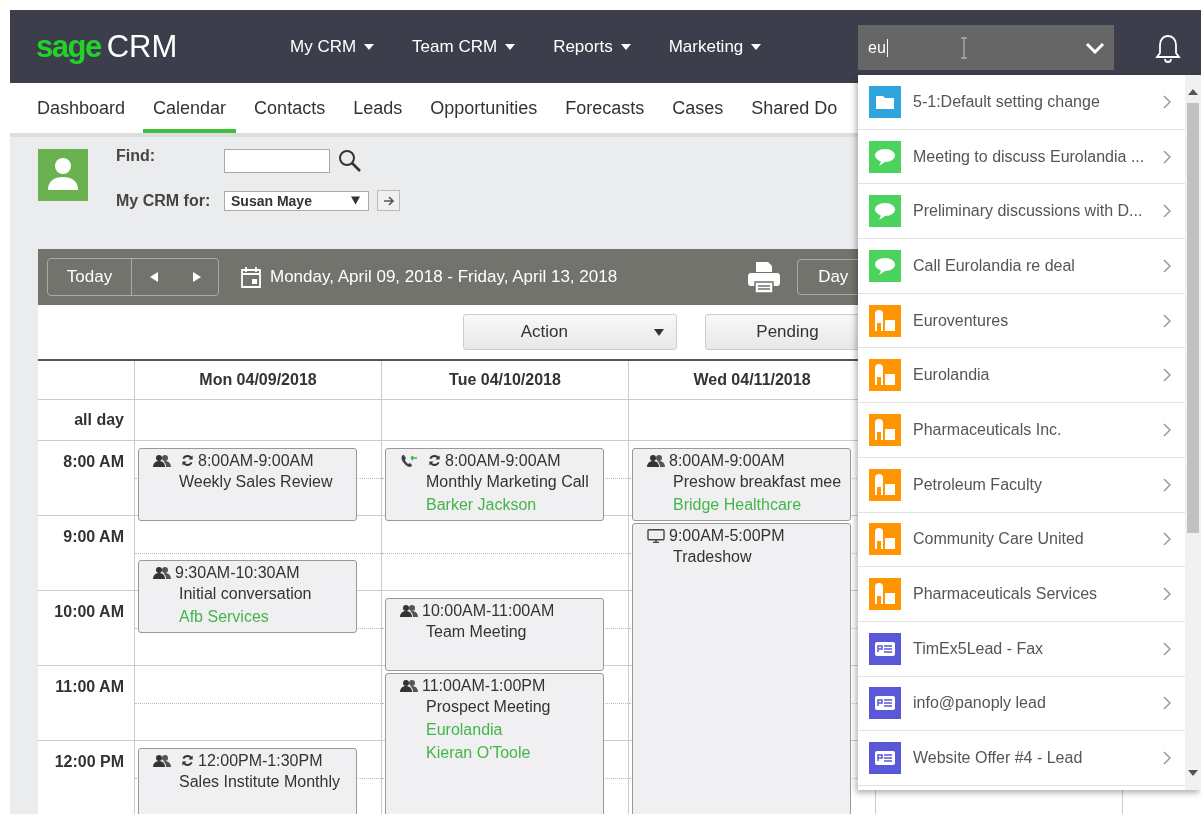 The image size is (1201, 814). What do you see at coordinates (501, 685) in the screenshot?
I see `event-time-line: 11:00AM-1:00PM` at bounding box center [501, 685].